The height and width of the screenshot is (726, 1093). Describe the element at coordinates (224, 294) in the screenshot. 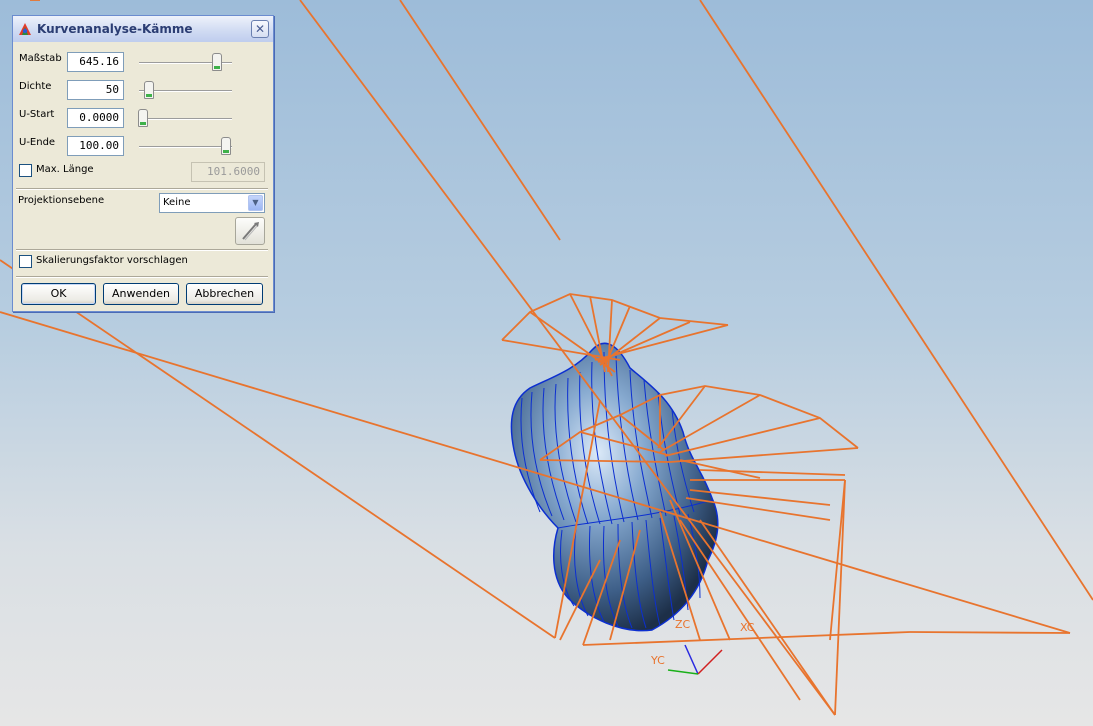

I see `cancel-button: Abbrechen` at that location.